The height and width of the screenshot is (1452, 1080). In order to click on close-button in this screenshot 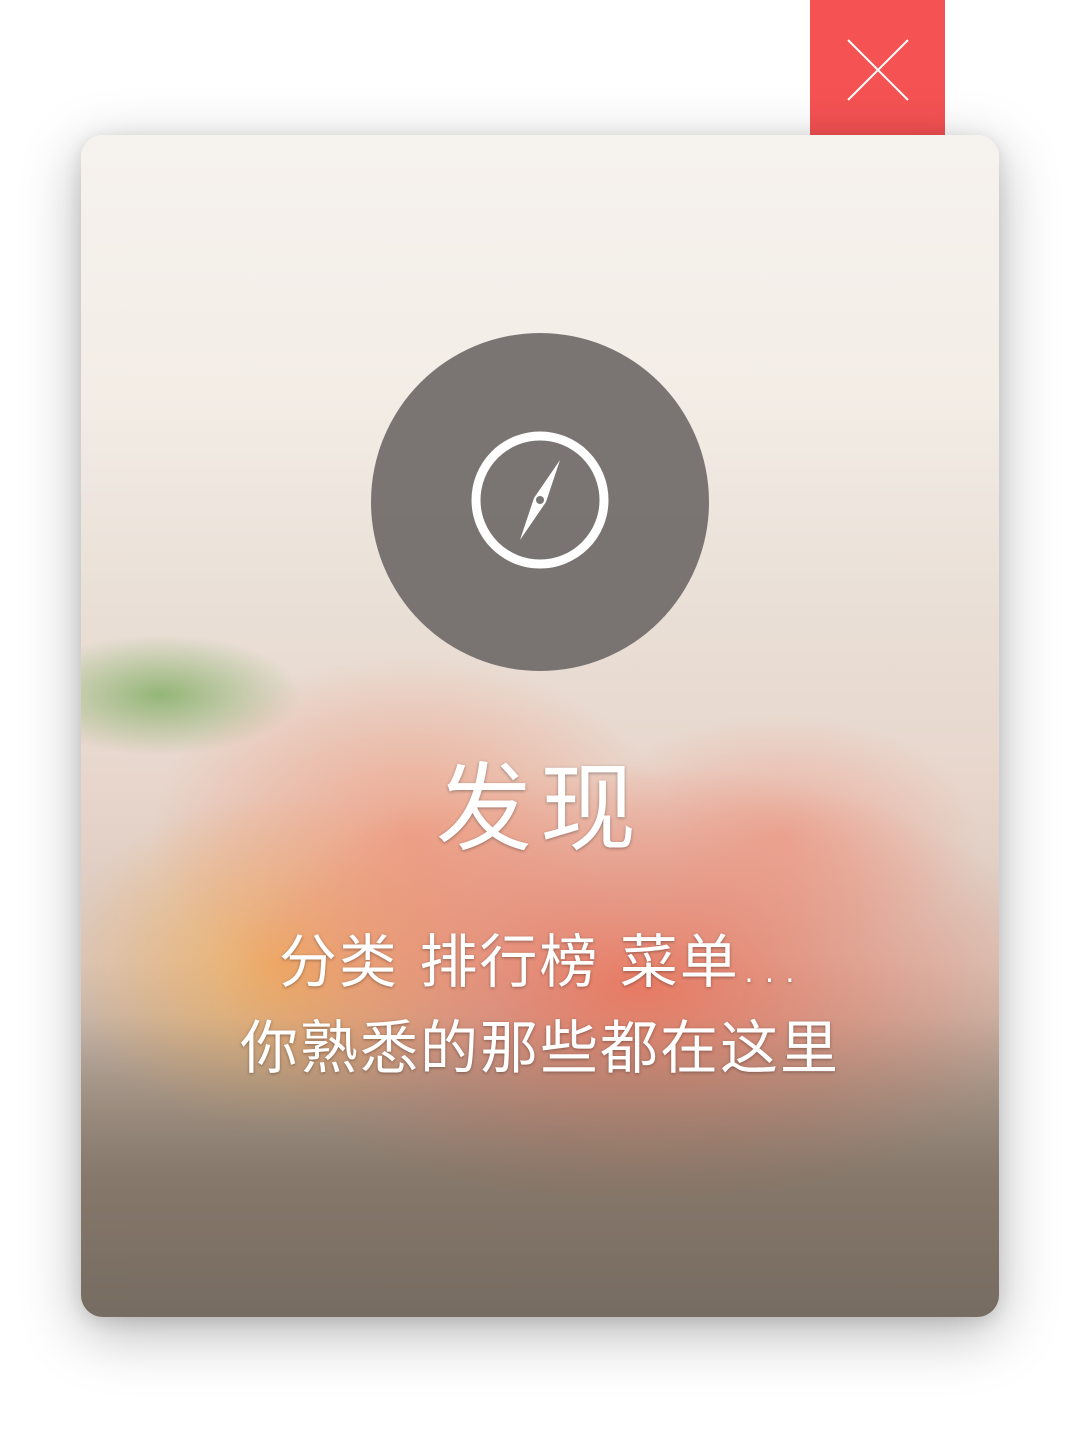, I will do `click(877, 70)`.